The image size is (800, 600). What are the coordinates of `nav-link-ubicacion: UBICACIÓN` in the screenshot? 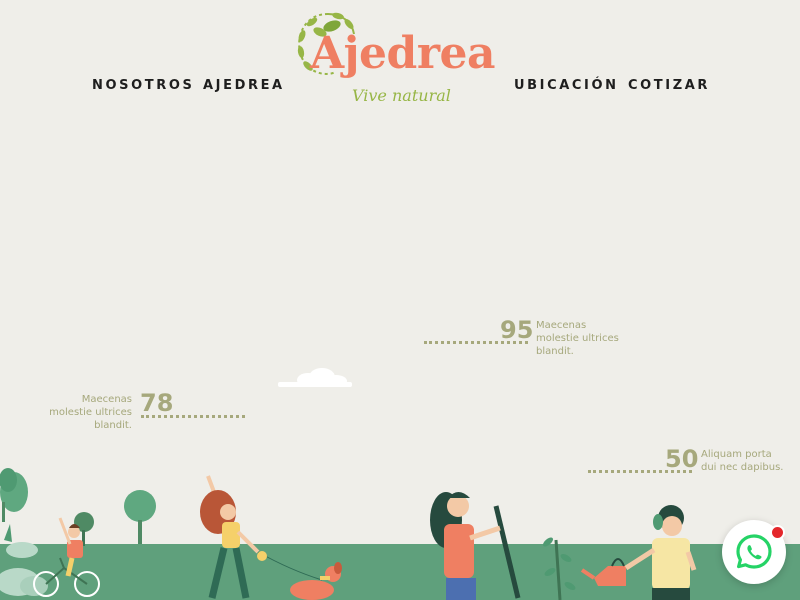 It's located at (566, 85).